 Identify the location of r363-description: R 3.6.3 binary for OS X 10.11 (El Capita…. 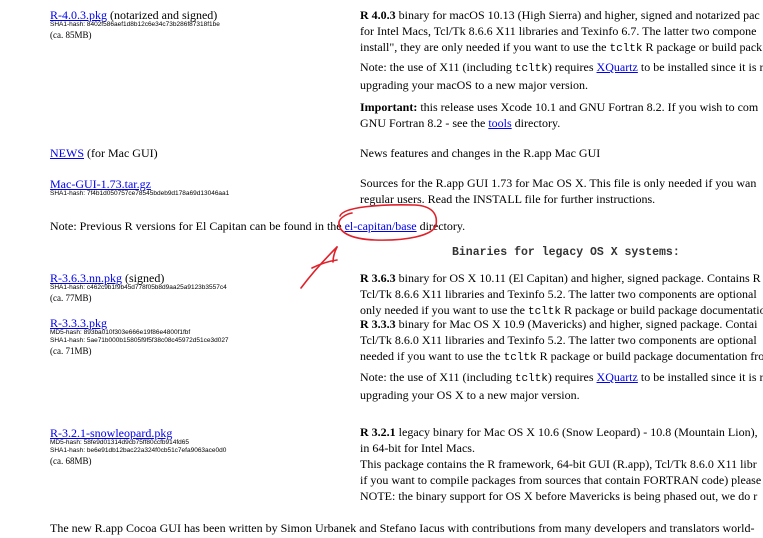
(561, 295).